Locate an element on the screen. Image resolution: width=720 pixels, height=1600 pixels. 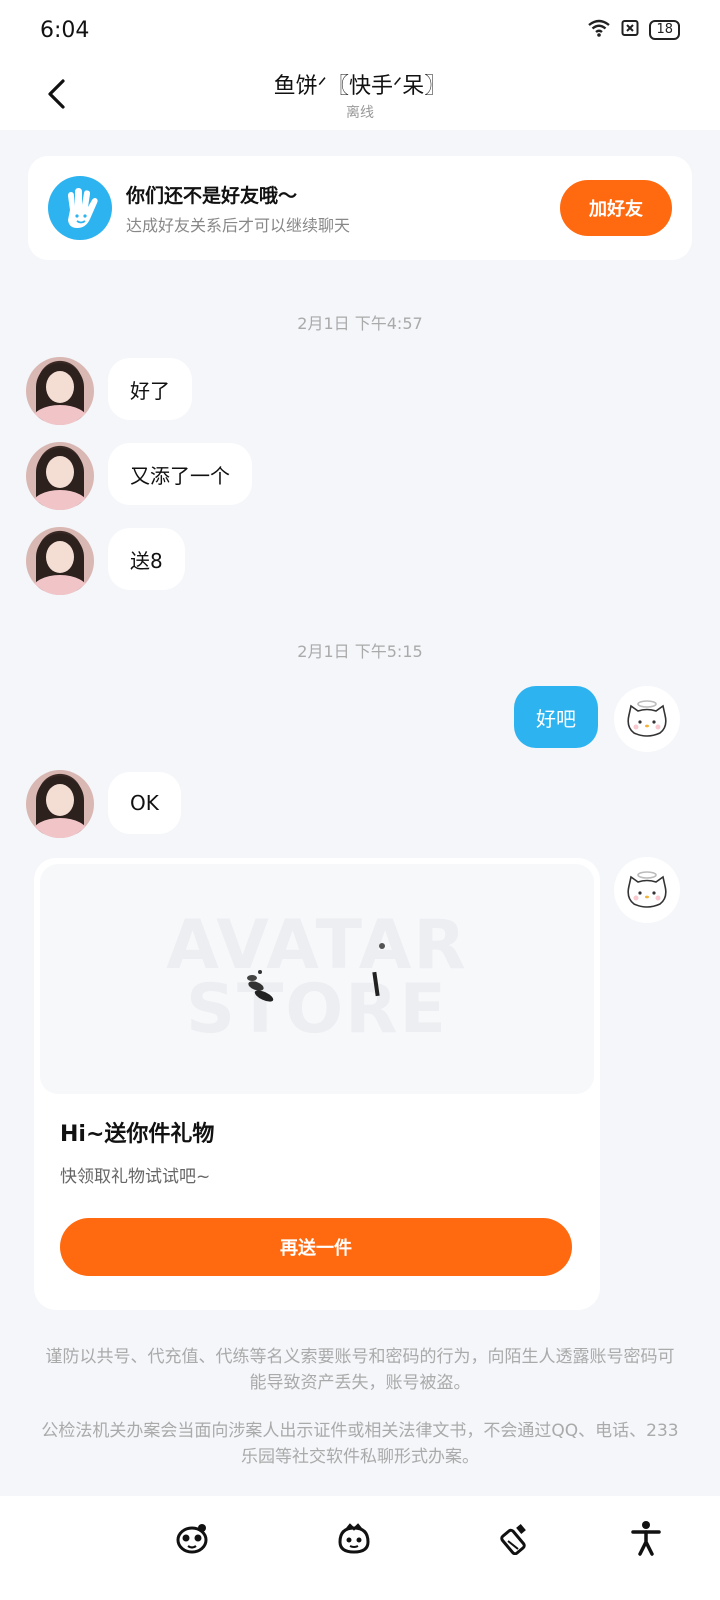
chat-header: 鱼饼ᐟ〖快手ᐟ呆〗 离线 is located at coordinates (360, 95).